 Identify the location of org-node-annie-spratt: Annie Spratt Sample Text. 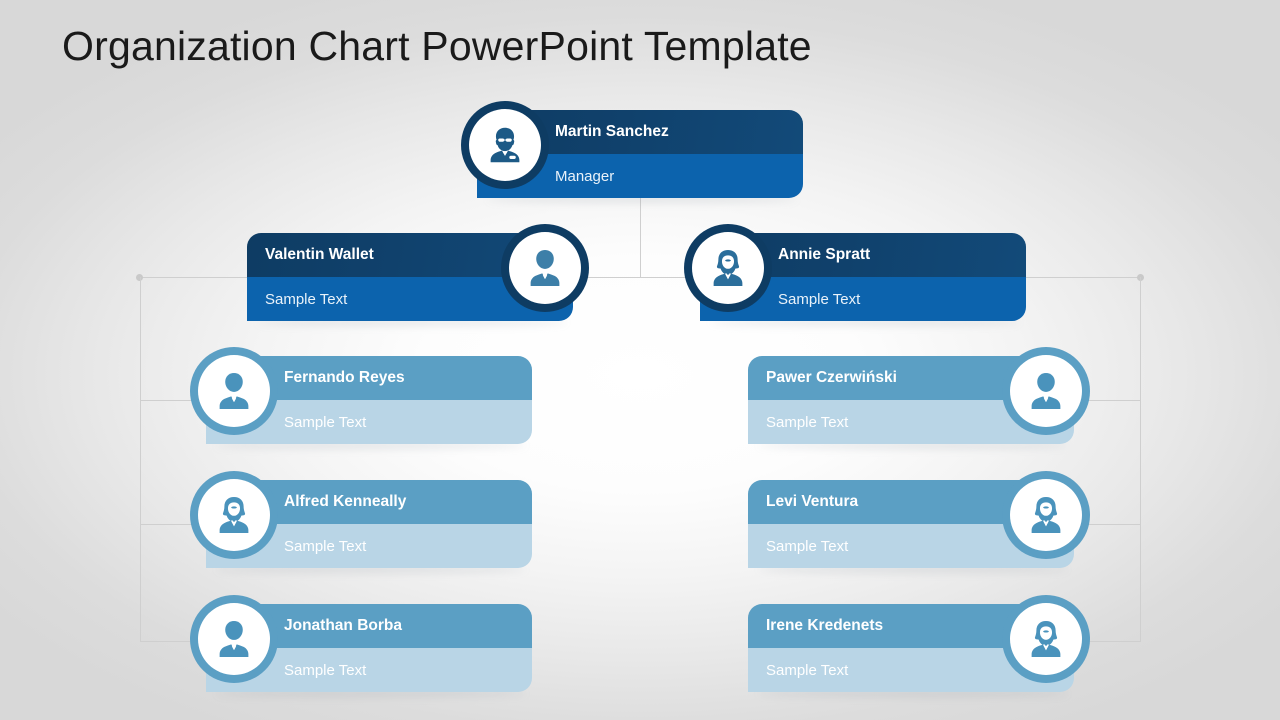
(855, 275).